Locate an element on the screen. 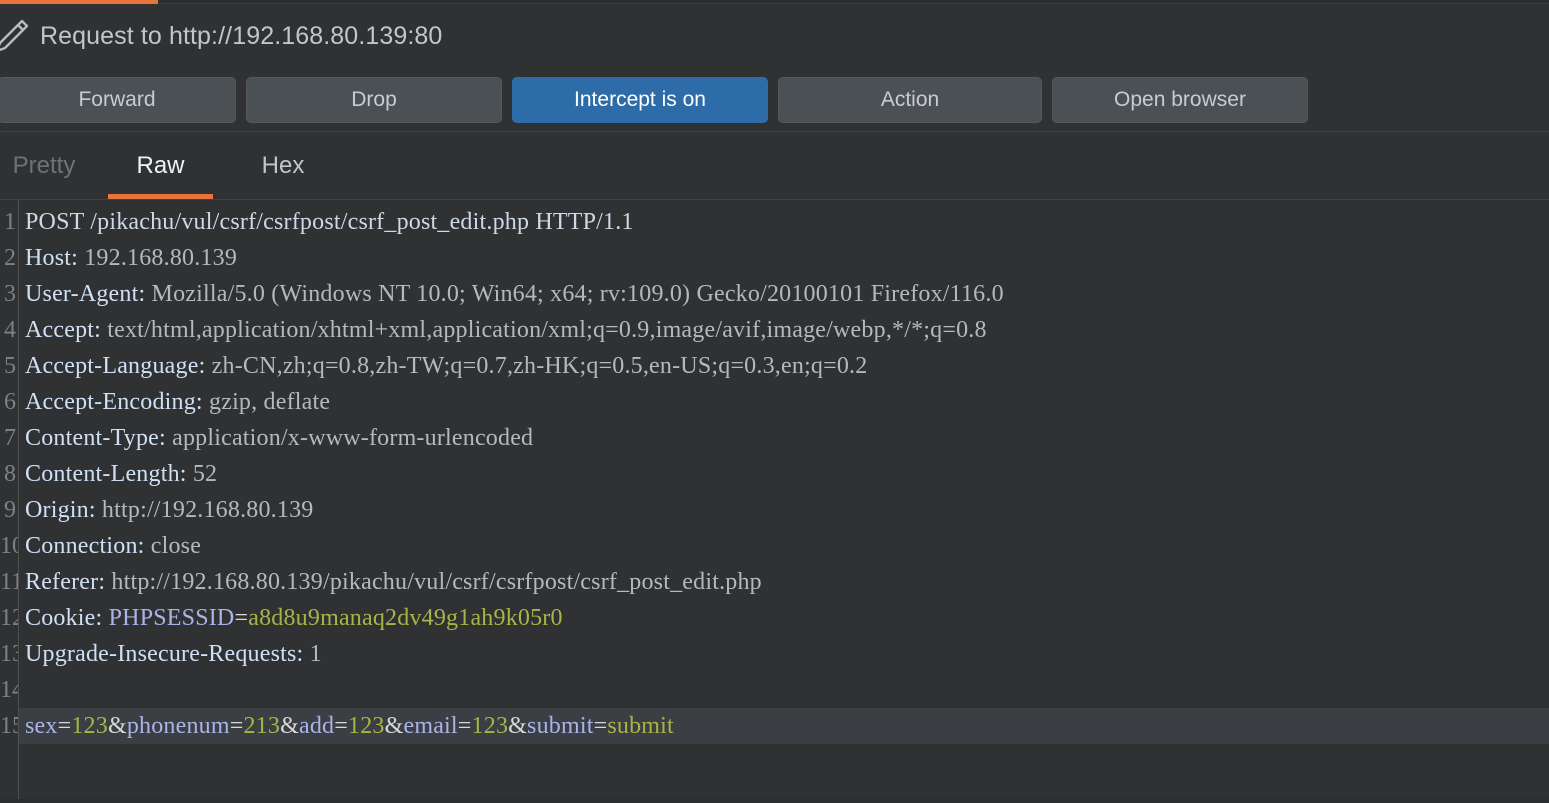 The image size is (1549, 803). line-number: 9 is located at coordinates (10, 510).